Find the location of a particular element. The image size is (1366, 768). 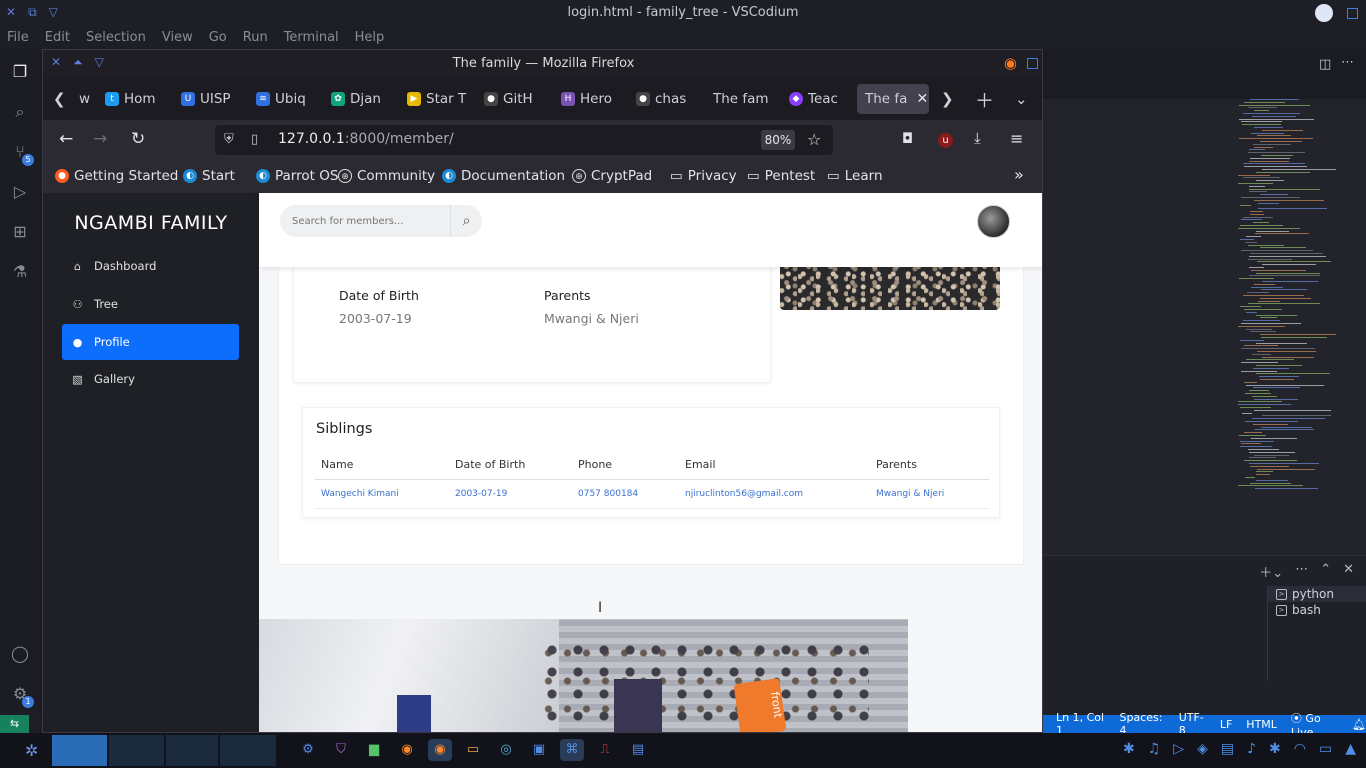

store-app-icon: ⛉ is located at coordinates (341, 750).